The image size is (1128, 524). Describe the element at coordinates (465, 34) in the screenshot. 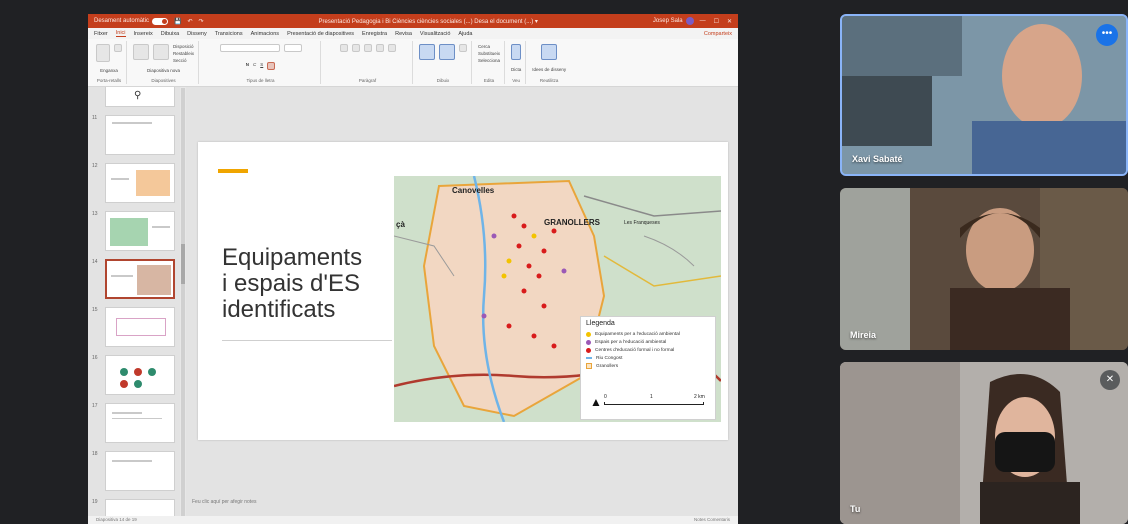

I see `tab-help: Ajuda` at that location.